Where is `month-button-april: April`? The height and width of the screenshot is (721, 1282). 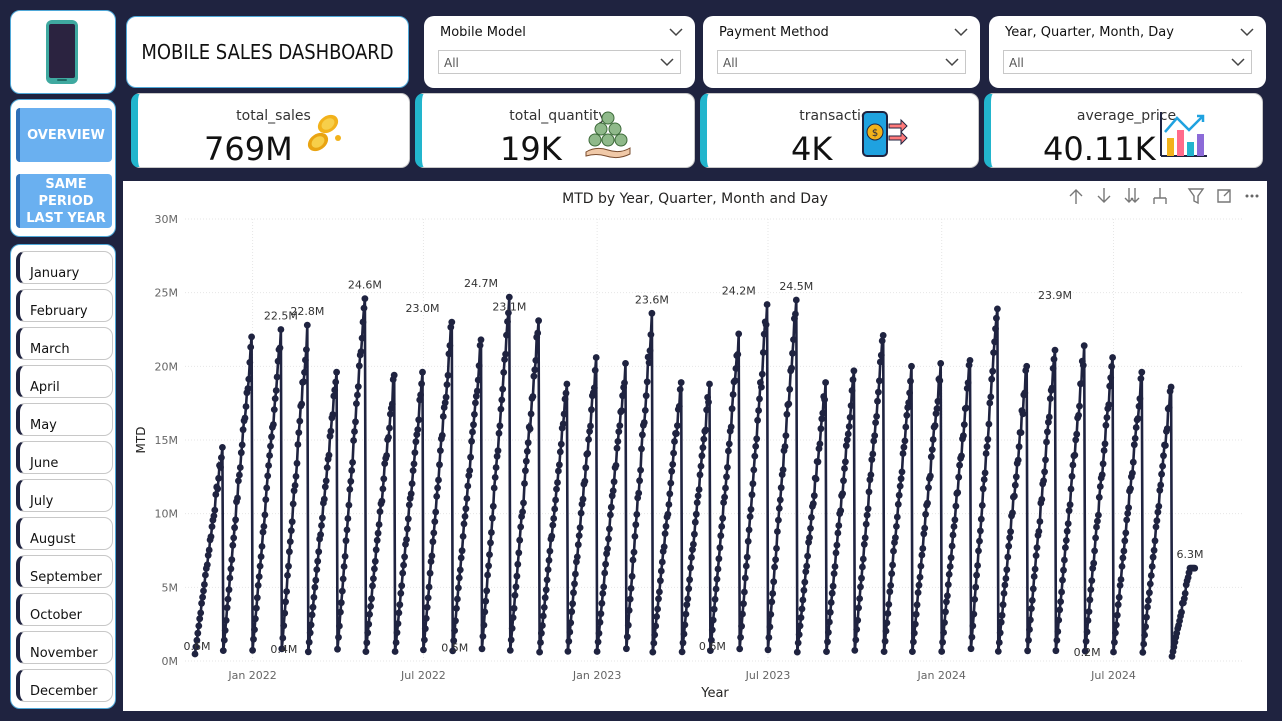 month-button-april: April is located at coordinates (64, 381).